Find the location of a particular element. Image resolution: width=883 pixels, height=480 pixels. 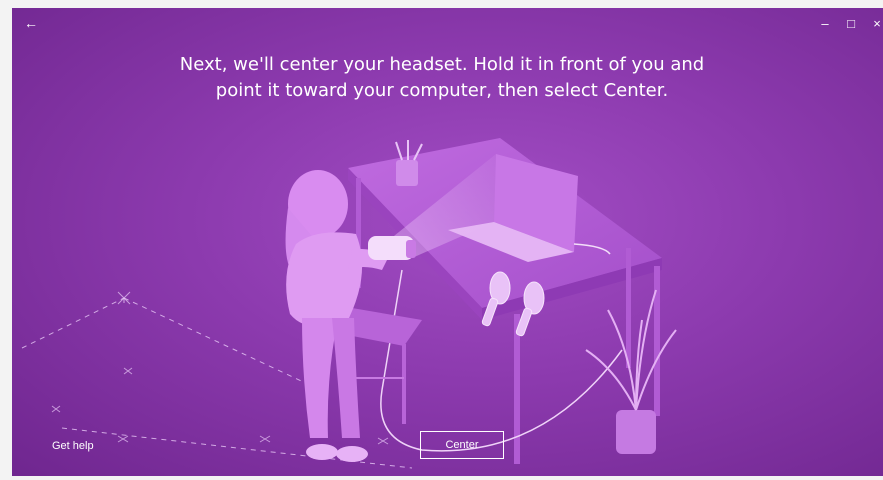

title-bar: ← – □ × is located at coordinates (447, 23).